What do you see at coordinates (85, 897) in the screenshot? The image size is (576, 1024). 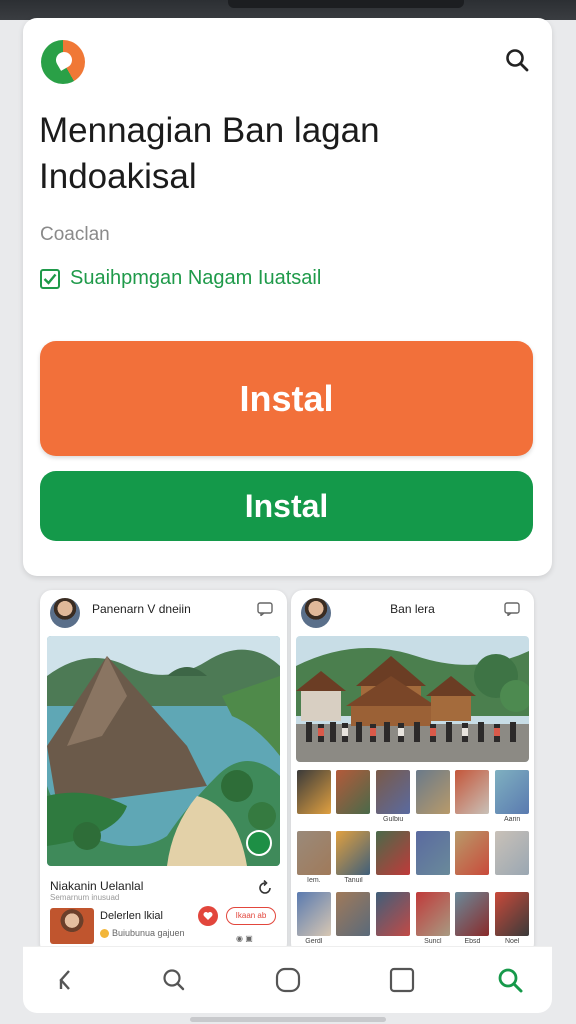 I see `caption-subtitle: Semarnum inusuad` at bounding box center [85, 897].